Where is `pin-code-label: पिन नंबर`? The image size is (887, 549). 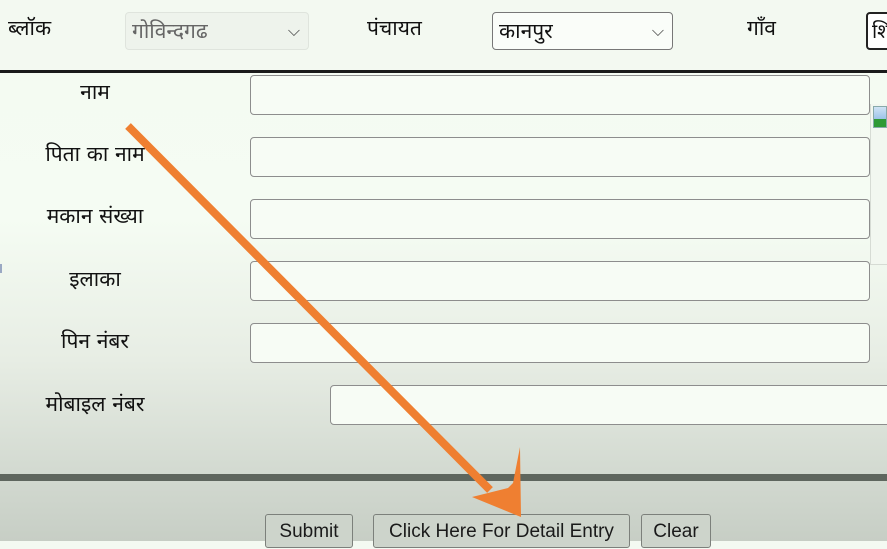 pin-code-label: पिन नंबर is located at coordinates (95, 341).